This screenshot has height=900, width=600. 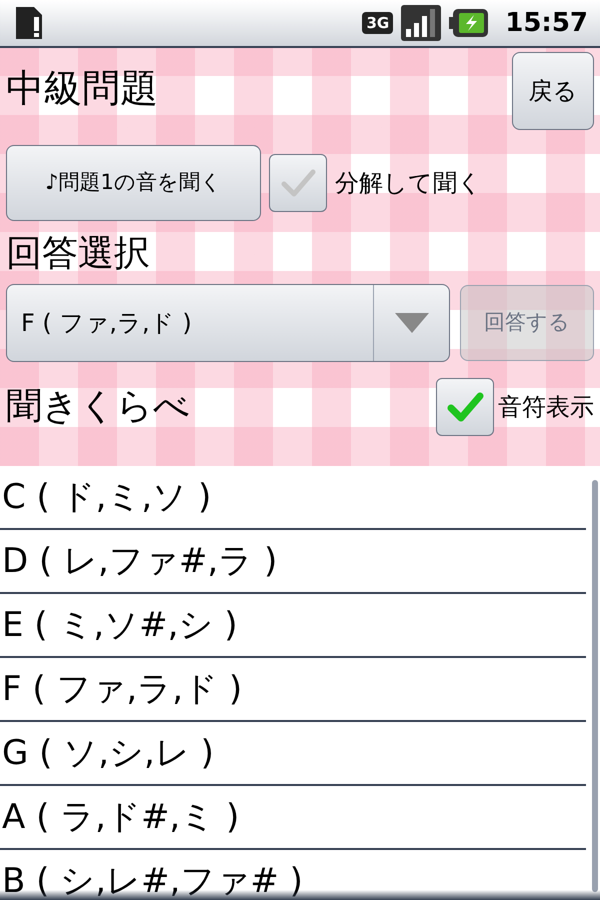 I want to click on page-title: 中級問題, so click(x=82, y=88).